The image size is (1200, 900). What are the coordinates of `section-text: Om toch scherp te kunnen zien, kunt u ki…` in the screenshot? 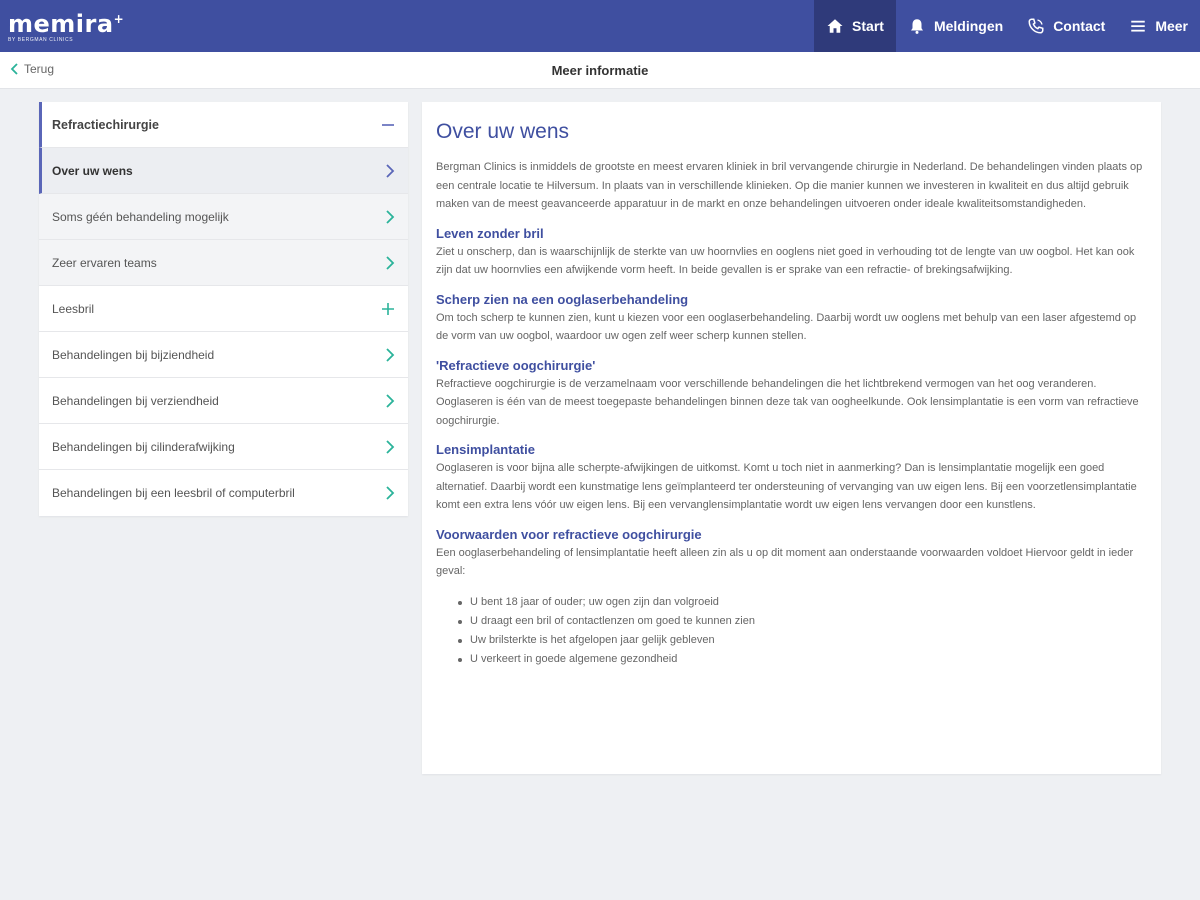 It's located at (786, 327).